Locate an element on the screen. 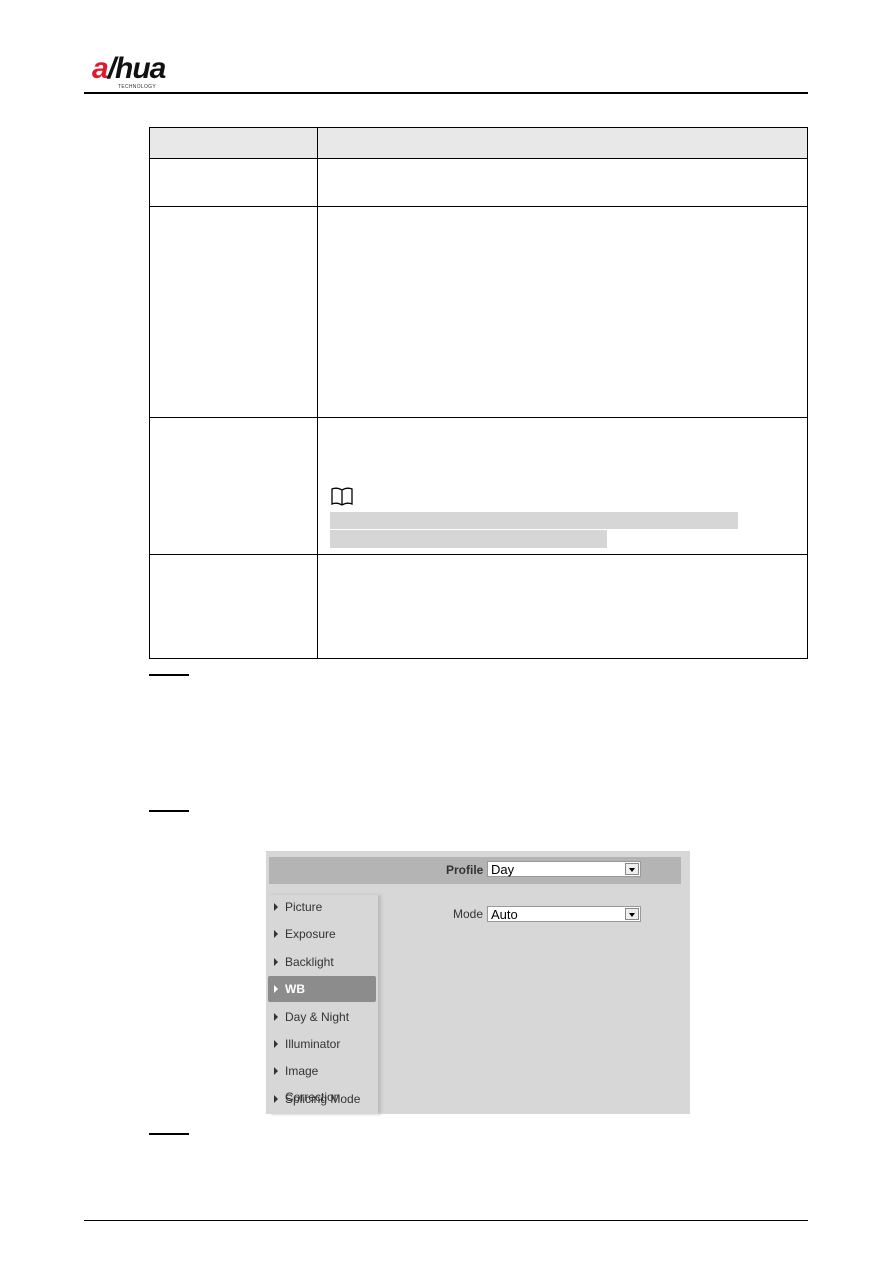 The height and width of the screenshot is (1263, 893). menu-item-splicing-mode: Splicing Mode is located at coordinates (322, 1099).